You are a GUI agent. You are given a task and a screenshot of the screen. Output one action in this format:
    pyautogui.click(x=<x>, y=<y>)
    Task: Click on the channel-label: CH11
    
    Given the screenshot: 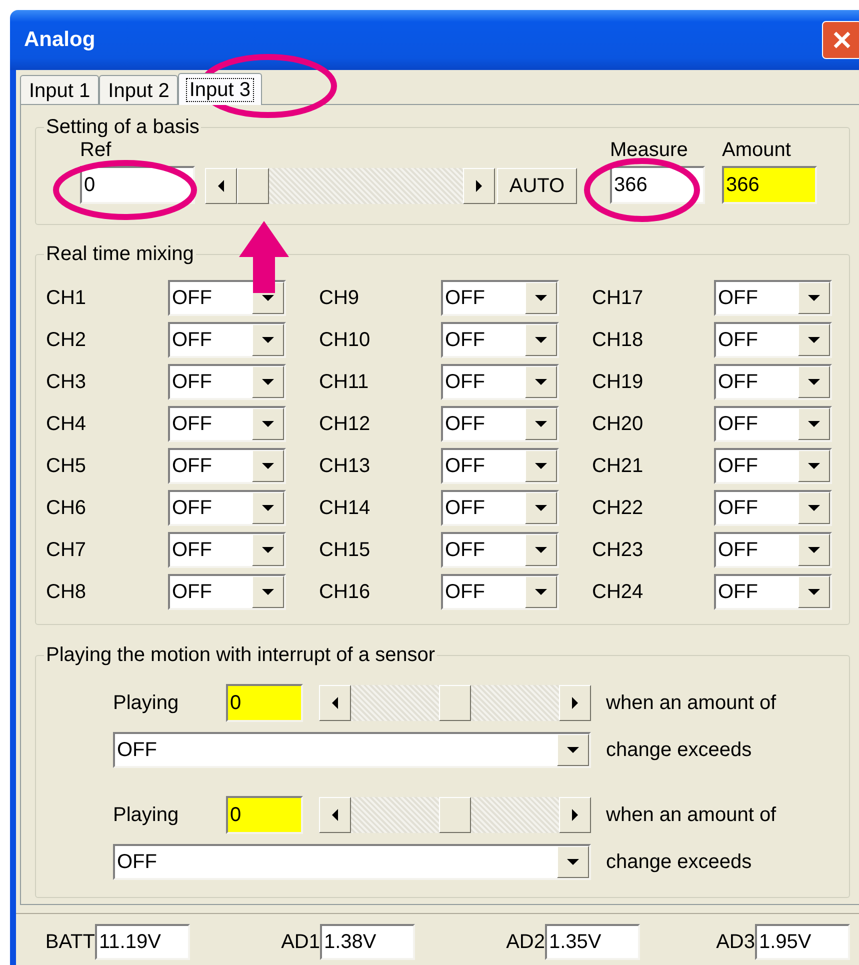 What is the action you would take?
    pyautogui.click(x=344, y=382)
    